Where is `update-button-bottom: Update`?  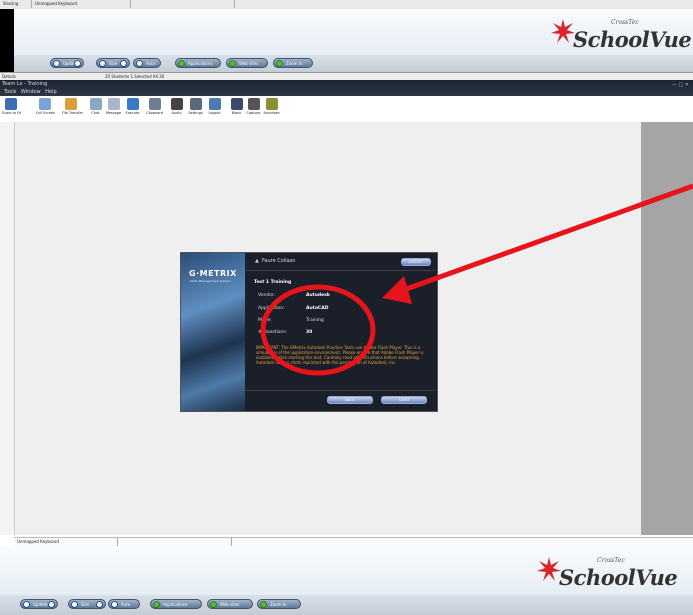 update-button-bottom: Update is located at coordinates (39, 604).